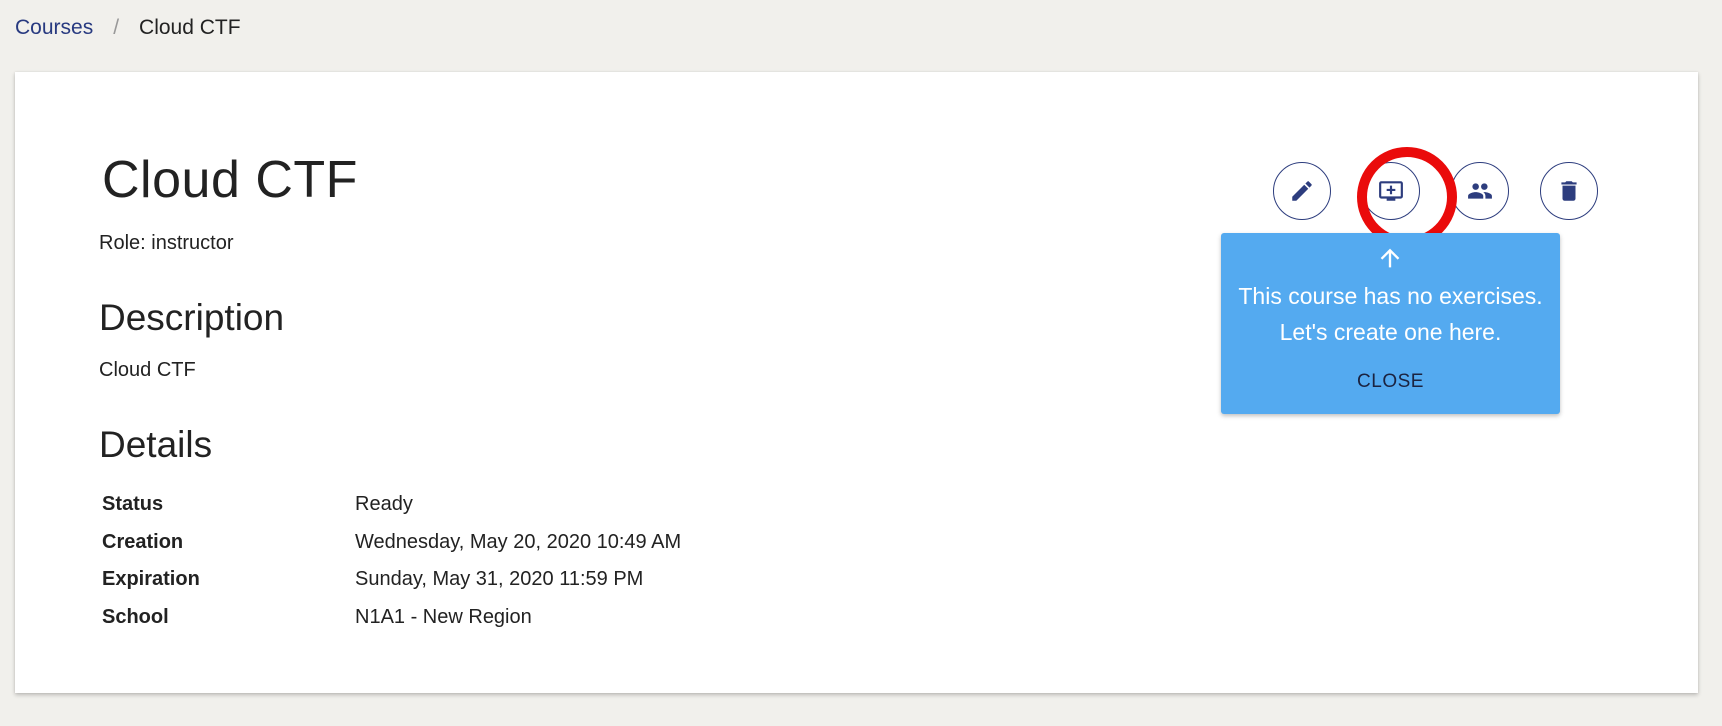  Describe the element at coordinates (143, 541) in the screenshot. I see `details-label: Creation` at that location.